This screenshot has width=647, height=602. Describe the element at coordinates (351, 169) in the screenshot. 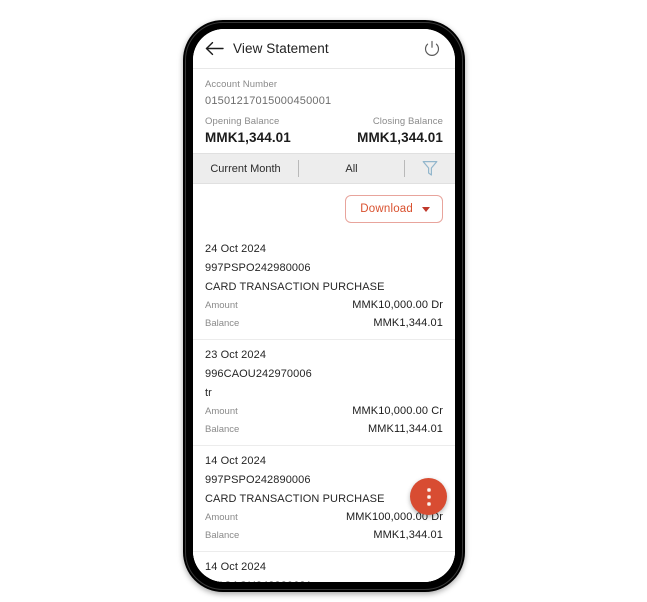

I see `tab-all: All` at that location.